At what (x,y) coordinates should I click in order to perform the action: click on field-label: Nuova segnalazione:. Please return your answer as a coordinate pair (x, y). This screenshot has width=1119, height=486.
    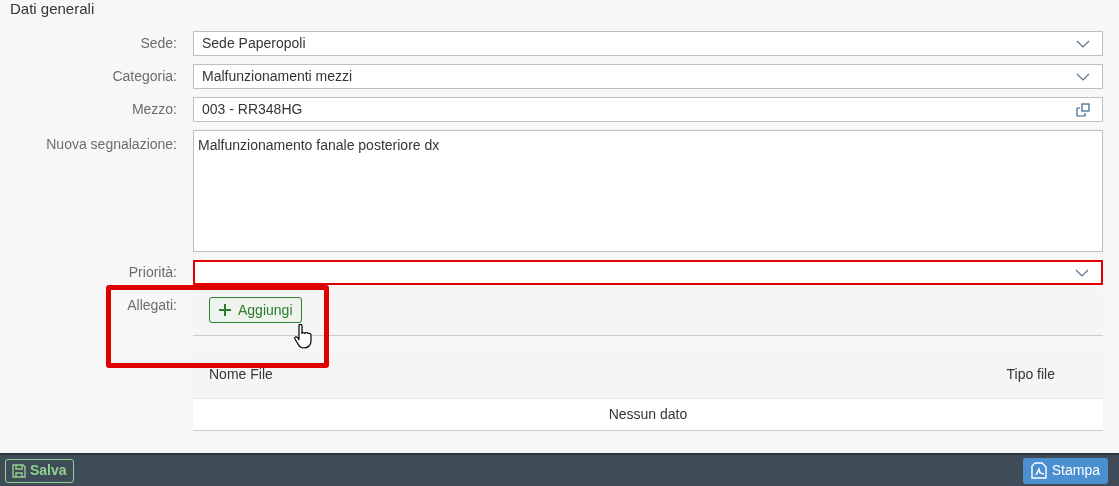
    Looking at the image, I should click on (111, 144).